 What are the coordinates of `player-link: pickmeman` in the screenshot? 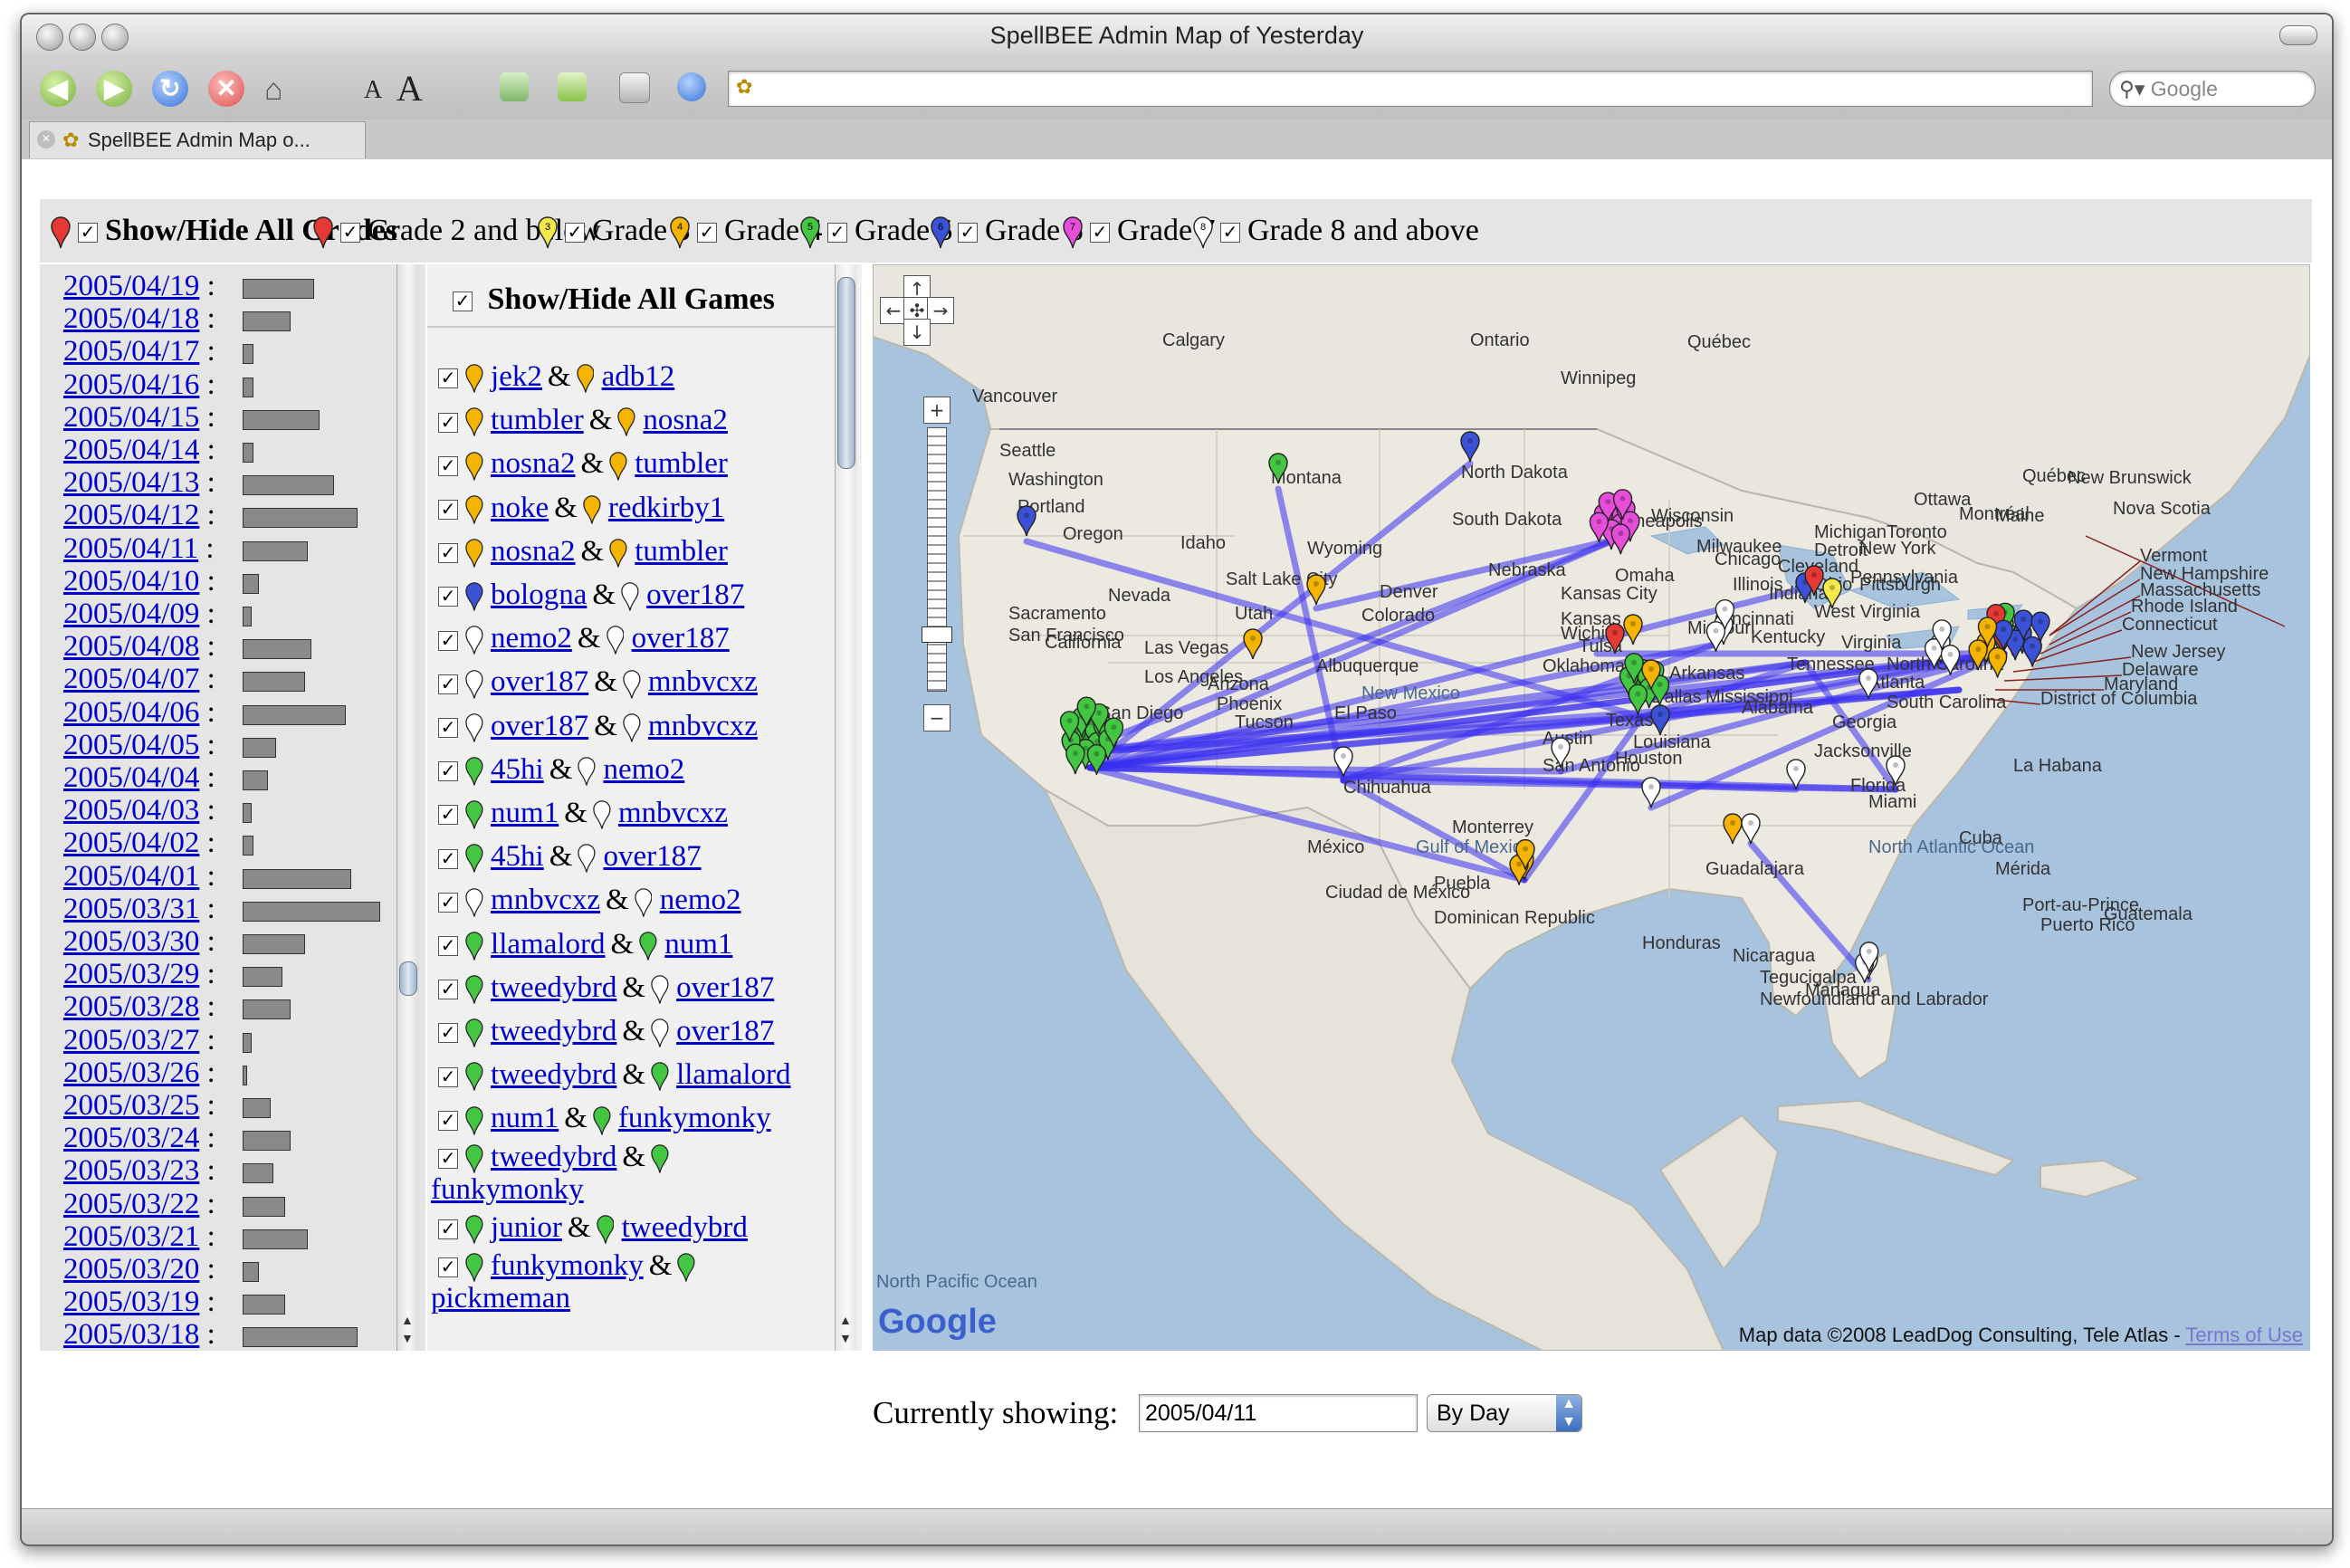 It's located at (500, 1298).